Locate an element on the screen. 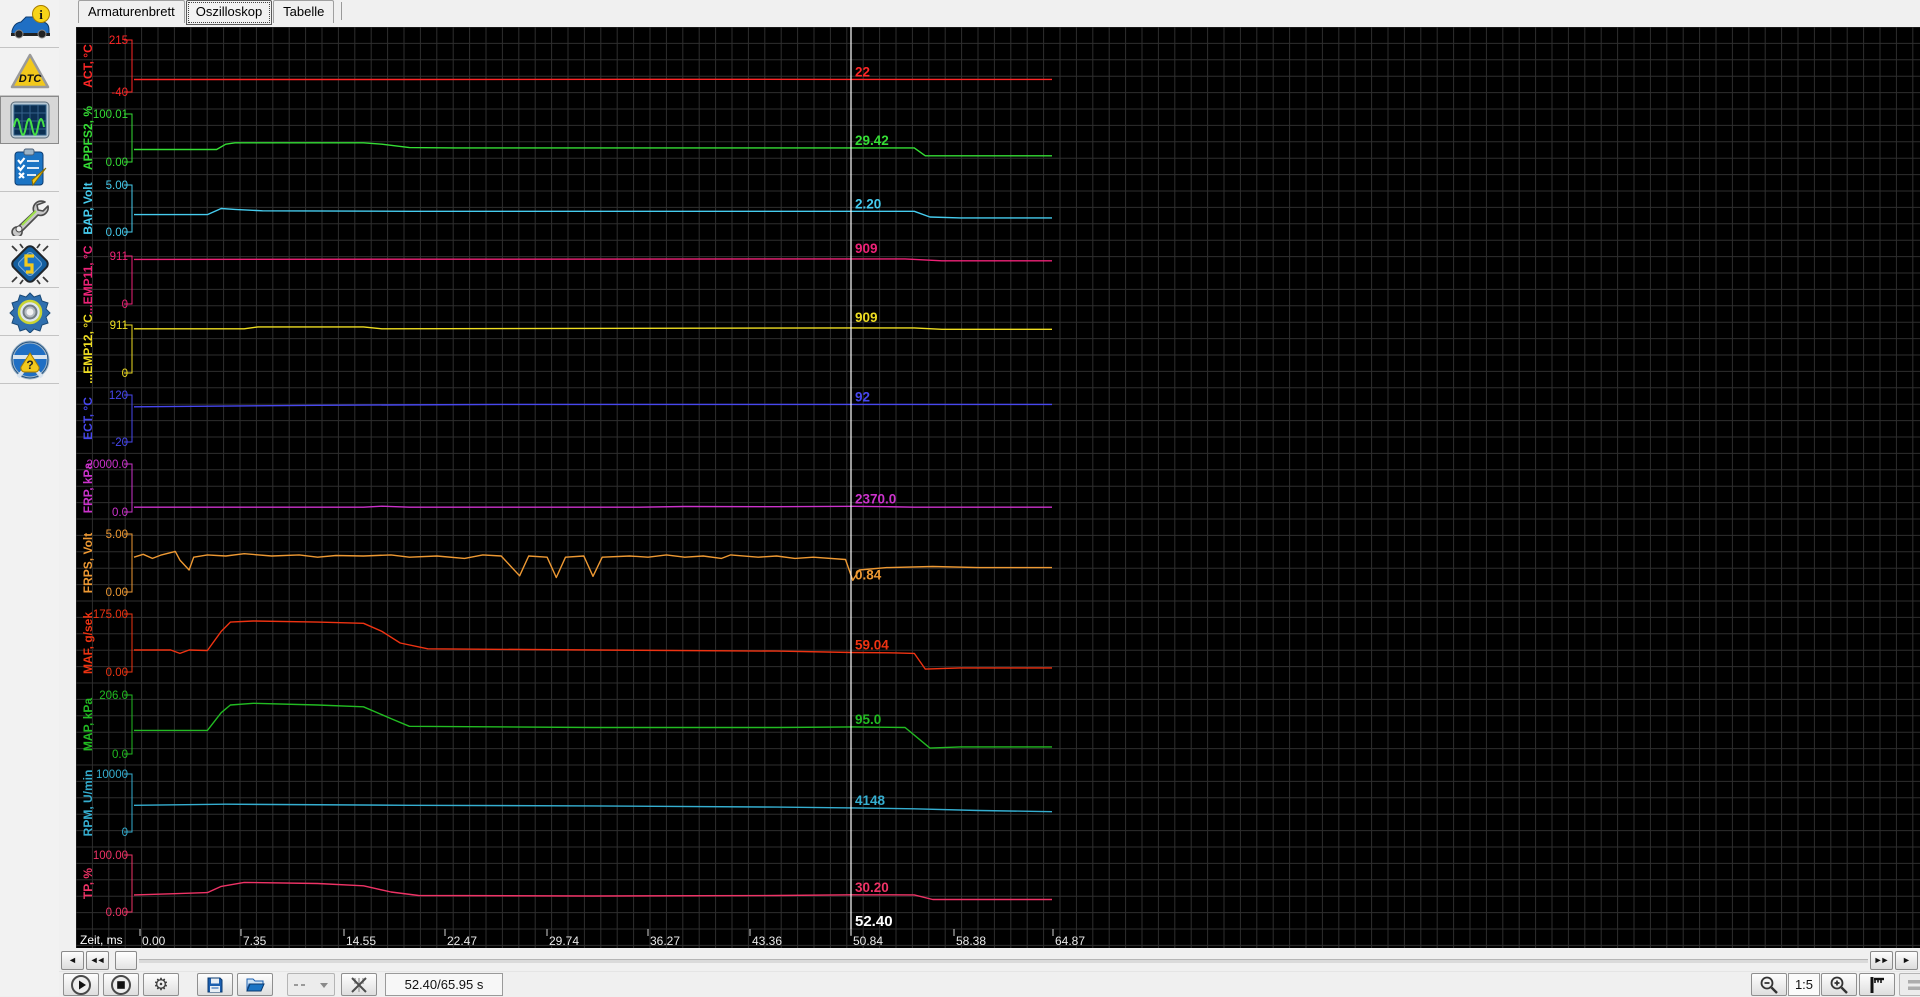  scale-top-label: 20000.0 is located at coordinates (107, 465).